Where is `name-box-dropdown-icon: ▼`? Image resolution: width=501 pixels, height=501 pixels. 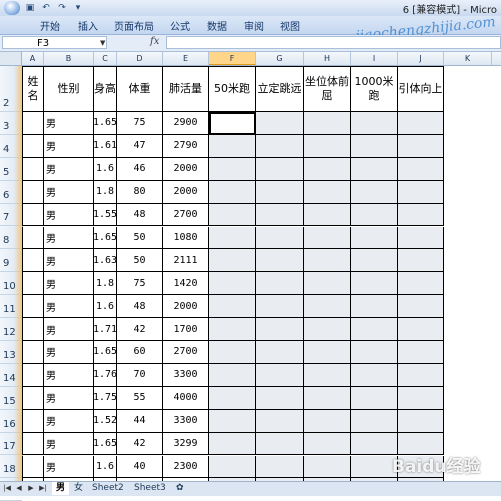
name-box-dropdown-icon: ▼ is located at coordinates (102, 43).